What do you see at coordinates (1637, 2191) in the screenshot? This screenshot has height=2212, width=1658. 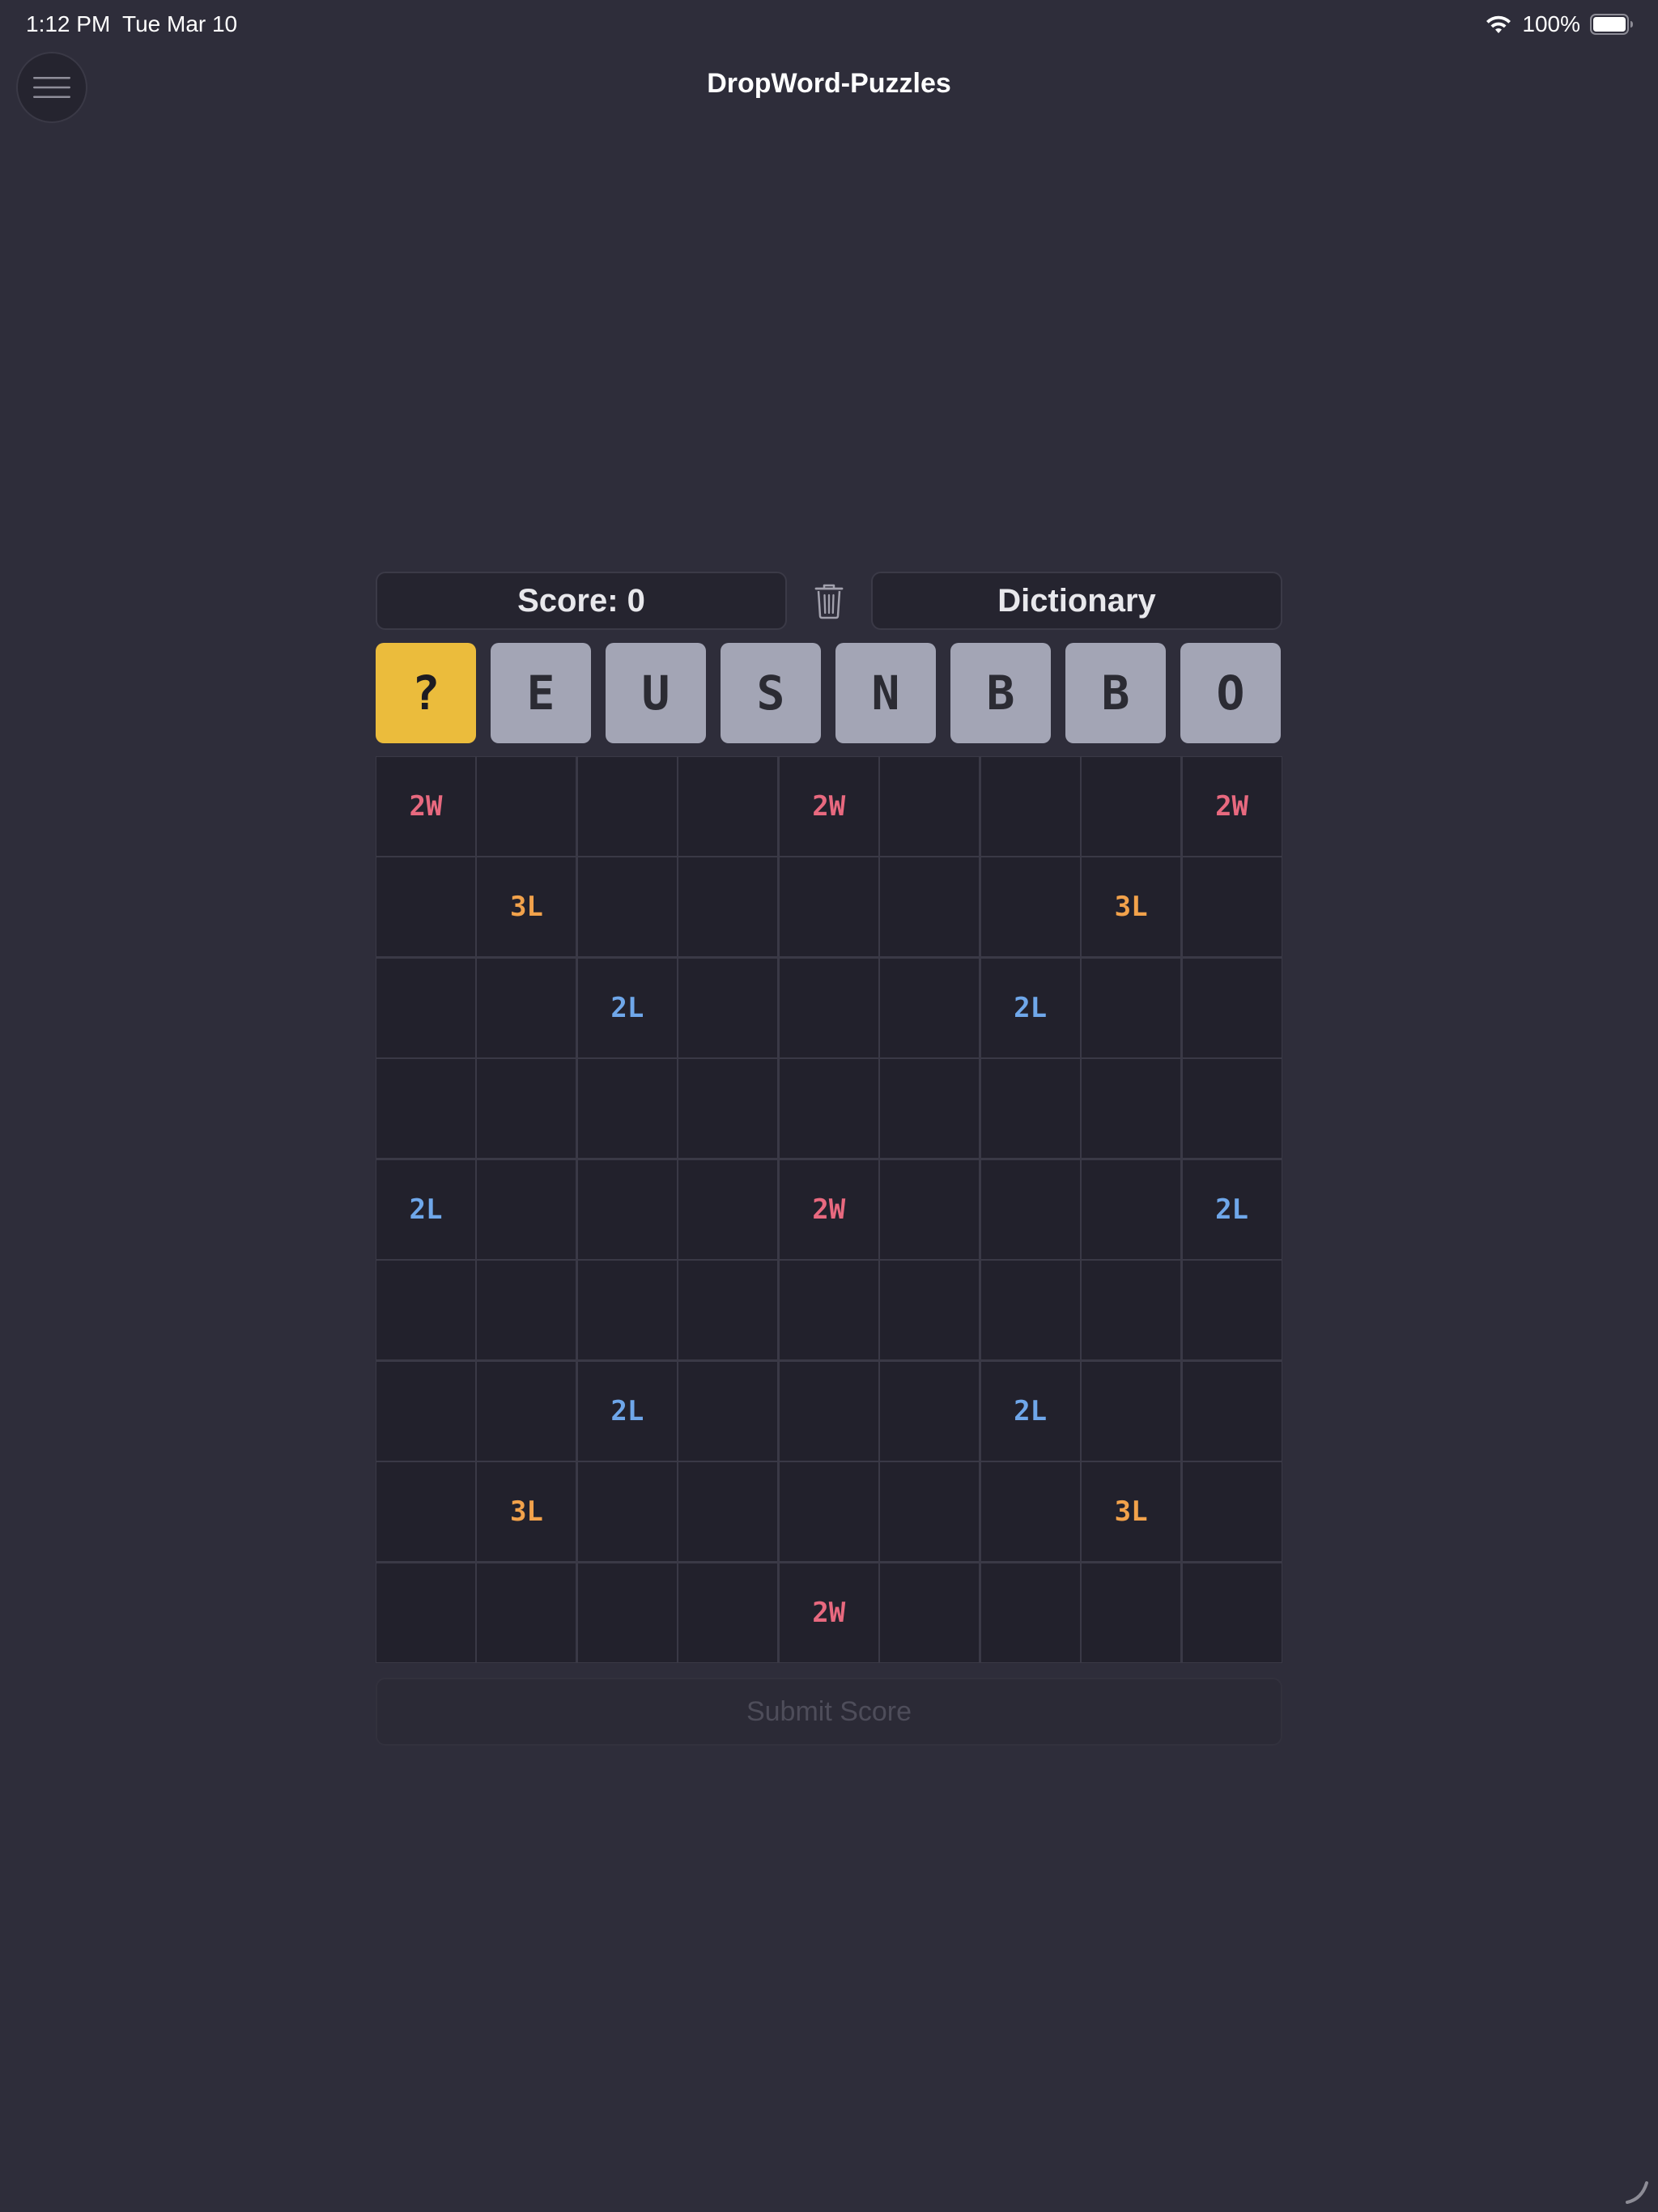 I see `resize-handle-icon` at bounding box center [1637, 2191].